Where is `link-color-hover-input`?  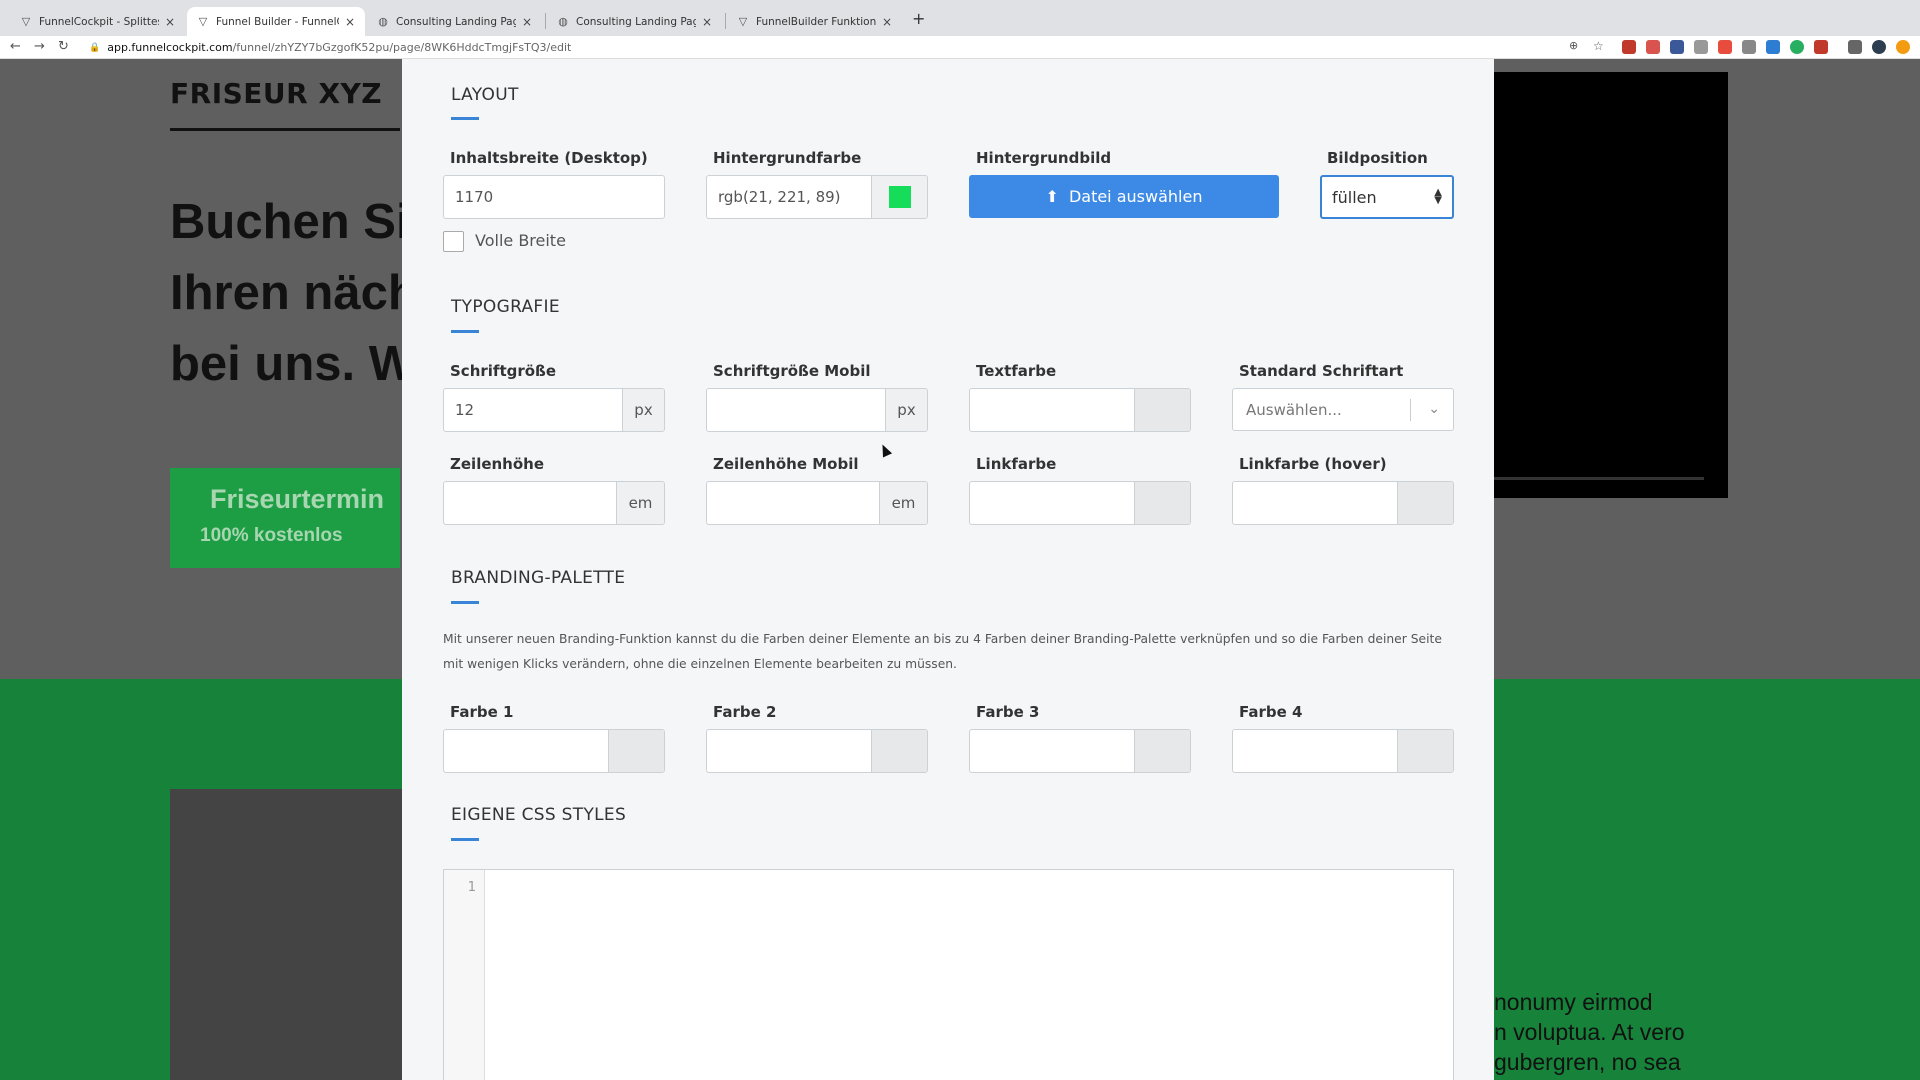
link-color-hover-input is located at coordinates (1343, 503).